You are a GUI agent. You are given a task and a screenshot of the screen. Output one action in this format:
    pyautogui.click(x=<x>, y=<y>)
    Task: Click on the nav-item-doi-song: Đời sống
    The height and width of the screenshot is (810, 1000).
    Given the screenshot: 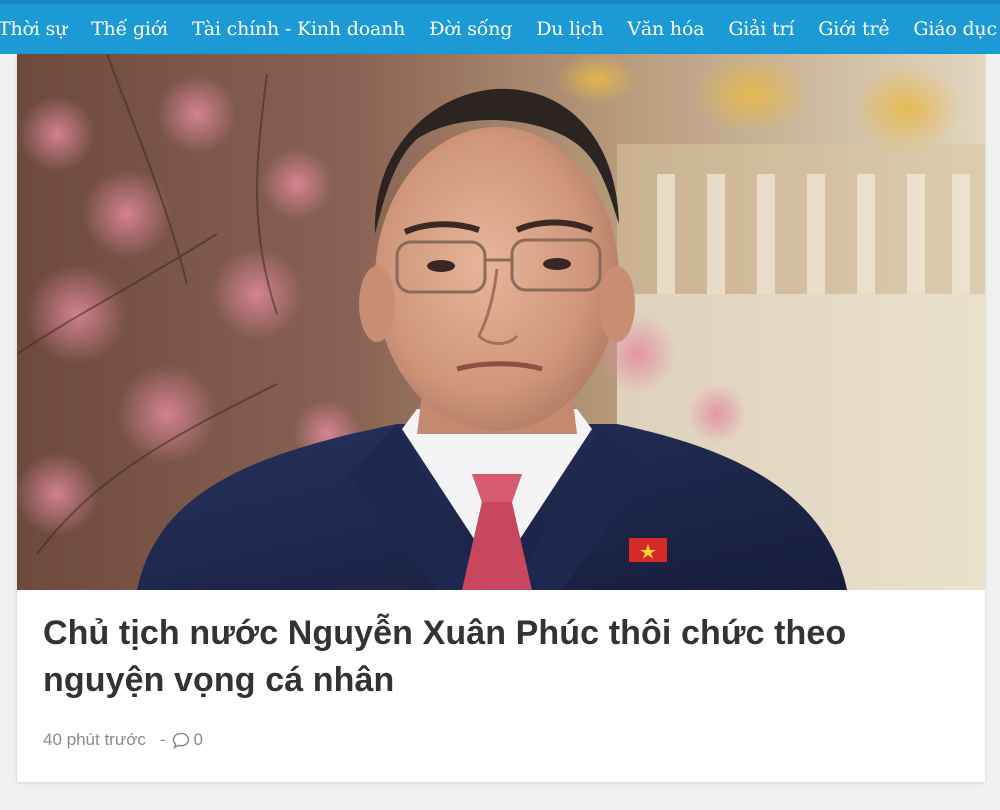 What is the action you would take?
    pyautogui.click(x=470, y=29)
    